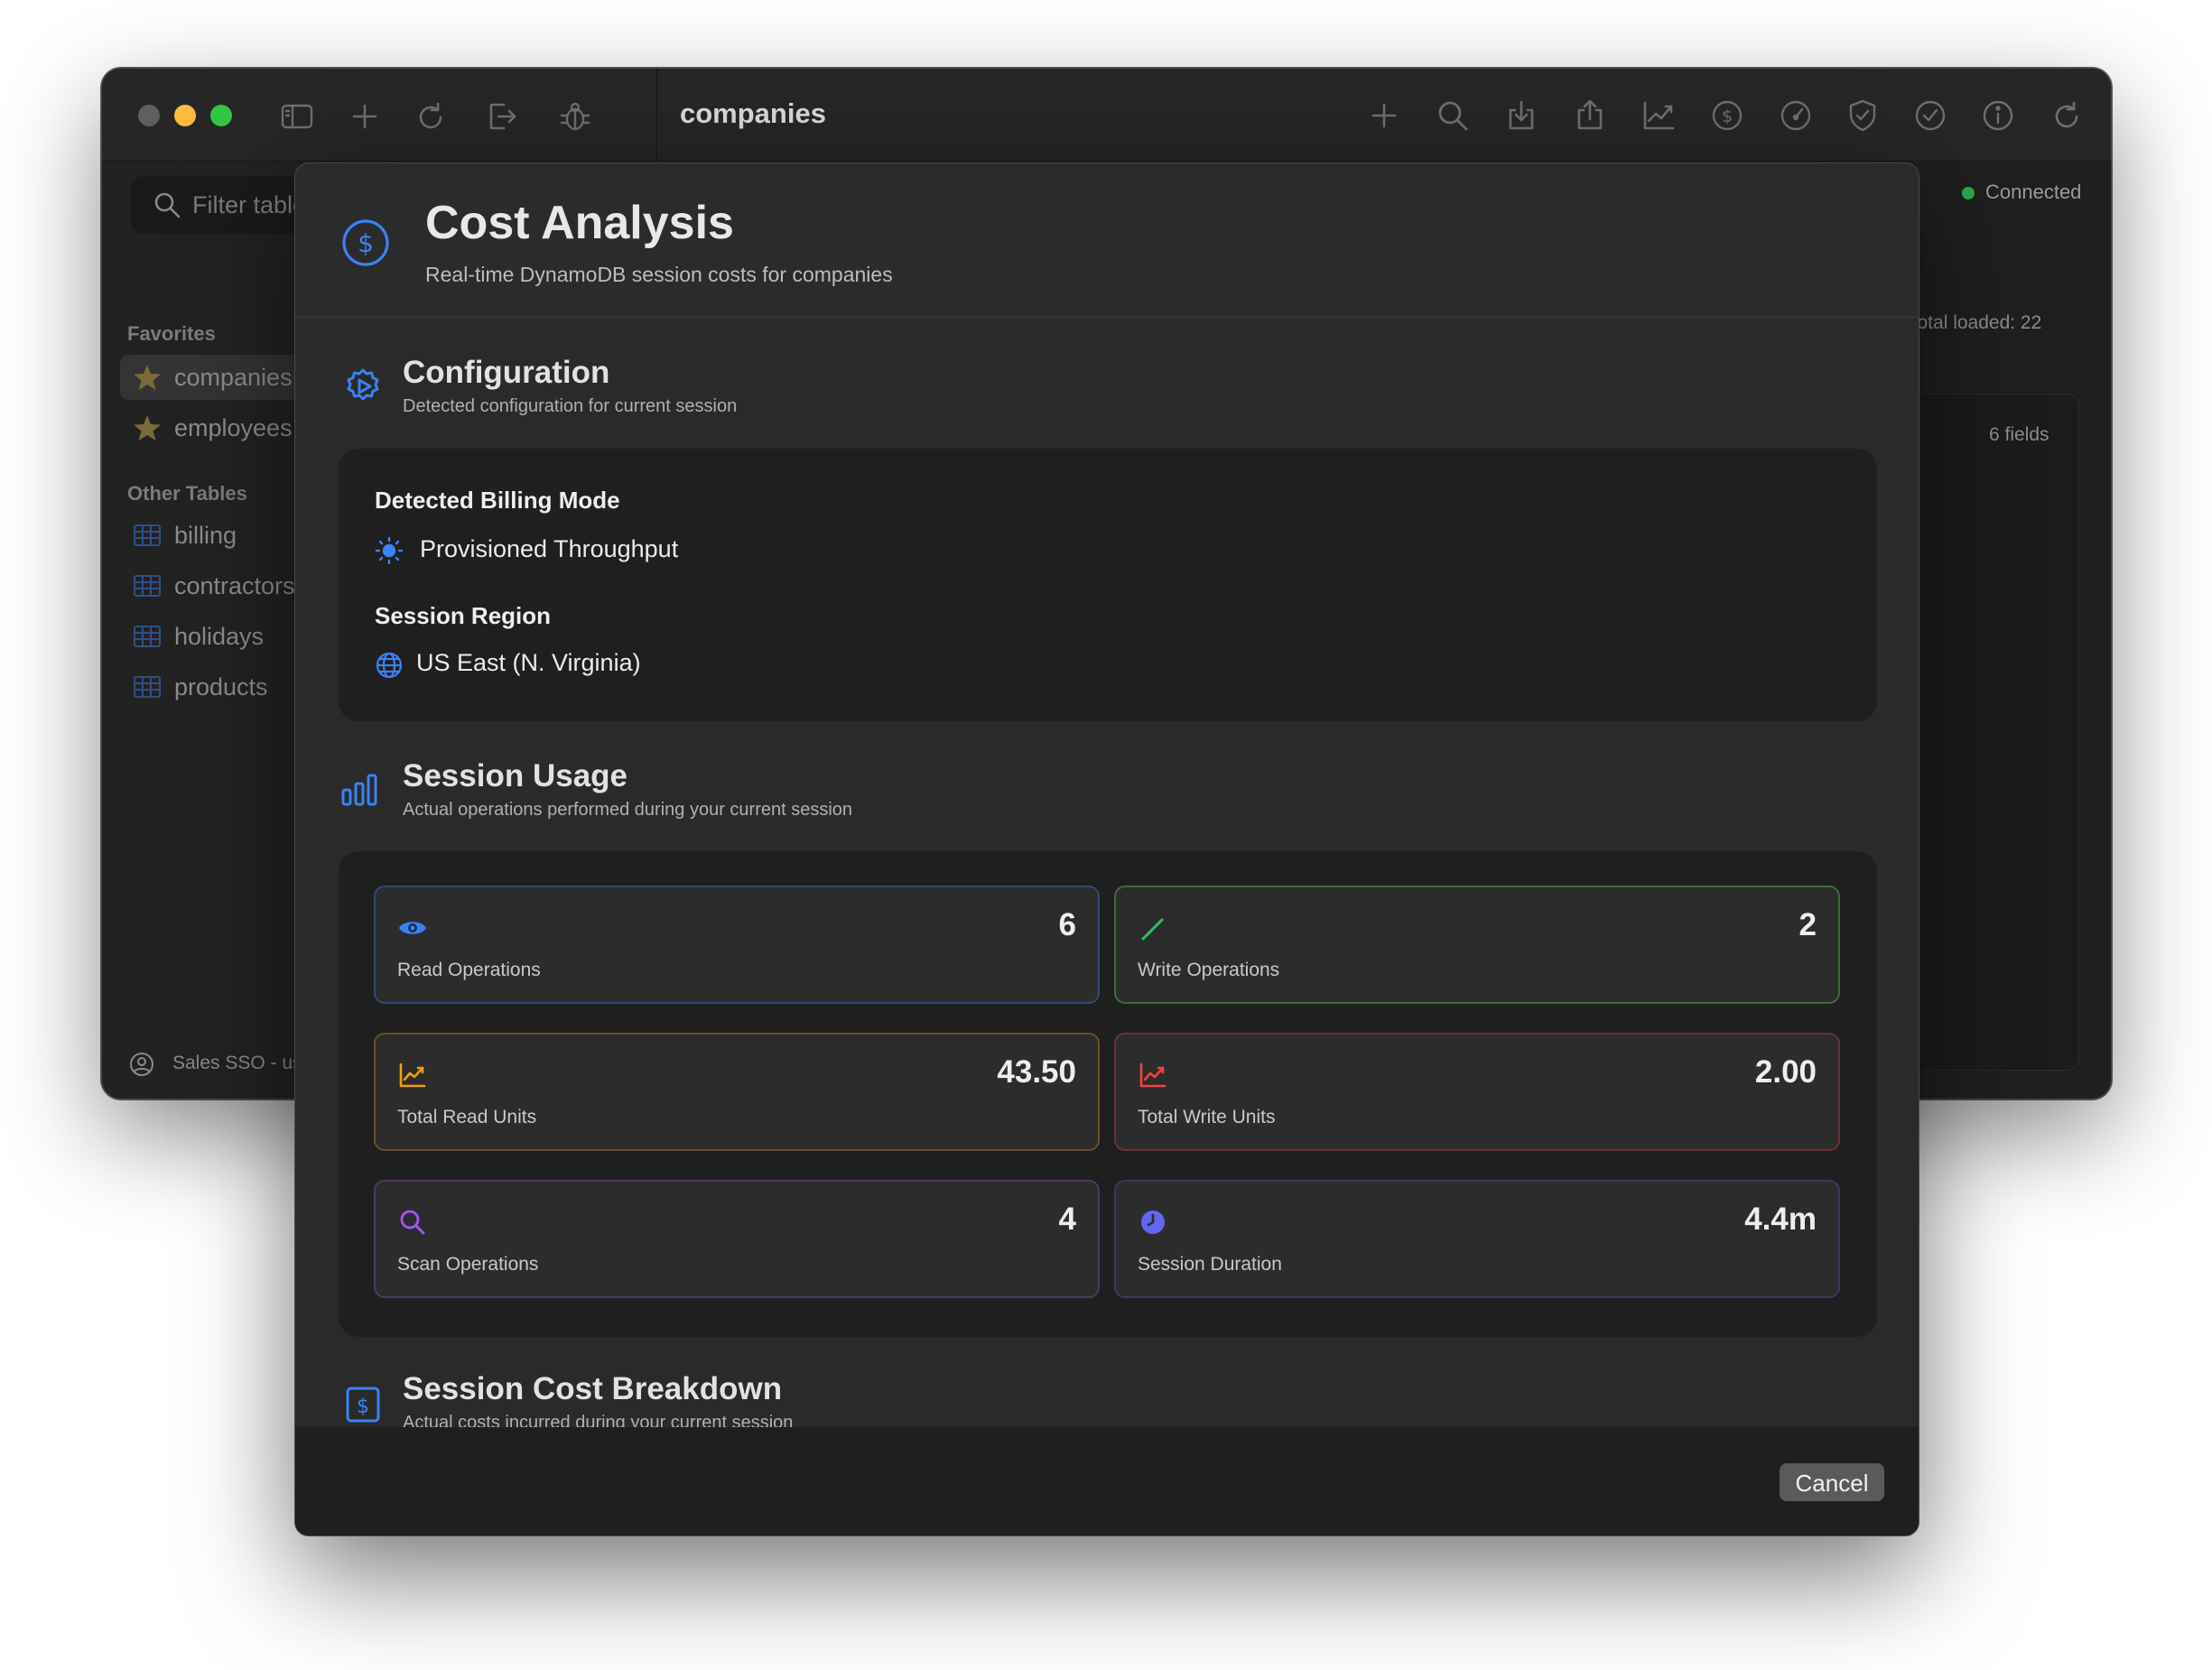 The height and width of the screenshot is (1670, 2212). What do you see at coordinates (575, 116) in the screenshot?
I see `bug-icon` at bounding box center [575, 116].